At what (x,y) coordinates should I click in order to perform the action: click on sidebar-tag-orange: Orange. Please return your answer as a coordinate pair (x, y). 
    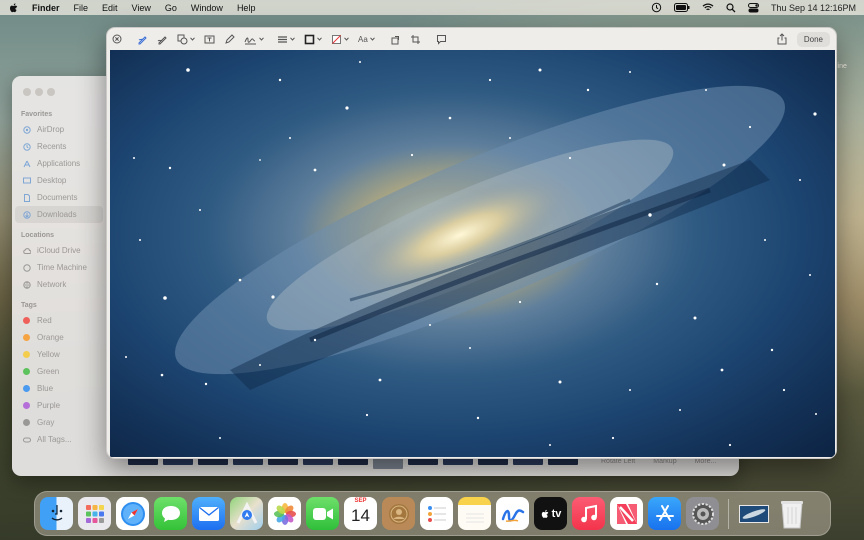
    Looking at the image, I should click on (59, 337).